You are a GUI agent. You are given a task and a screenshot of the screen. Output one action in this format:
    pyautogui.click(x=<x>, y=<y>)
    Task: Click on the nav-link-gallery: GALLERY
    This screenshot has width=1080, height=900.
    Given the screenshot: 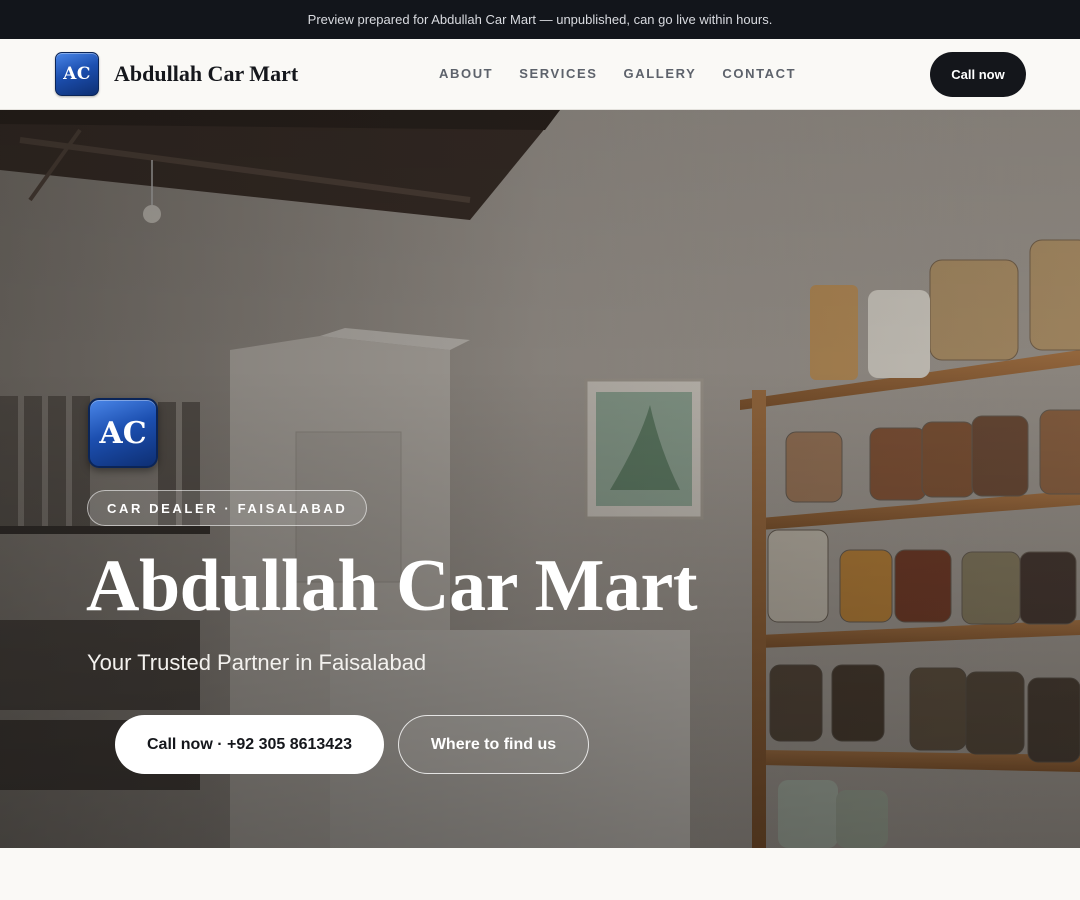 What is the action you would take?
    pyautogui.click(x=660, y=73)
    